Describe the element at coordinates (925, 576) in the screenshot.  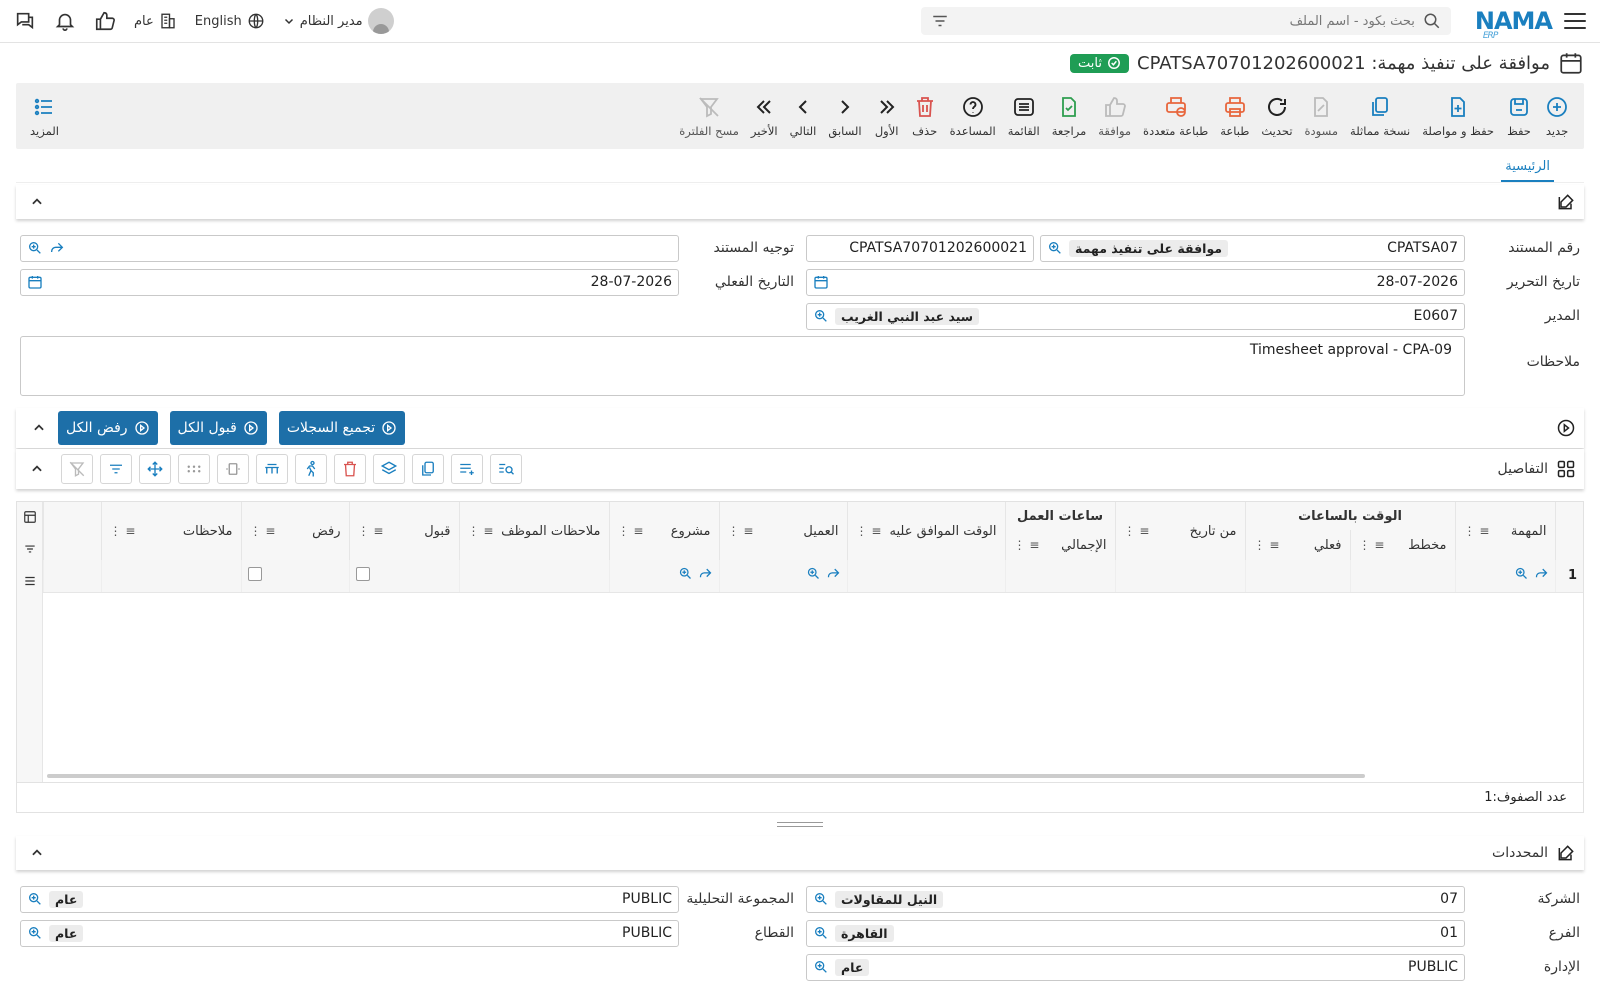
I see `approved-time-cell` at that location.